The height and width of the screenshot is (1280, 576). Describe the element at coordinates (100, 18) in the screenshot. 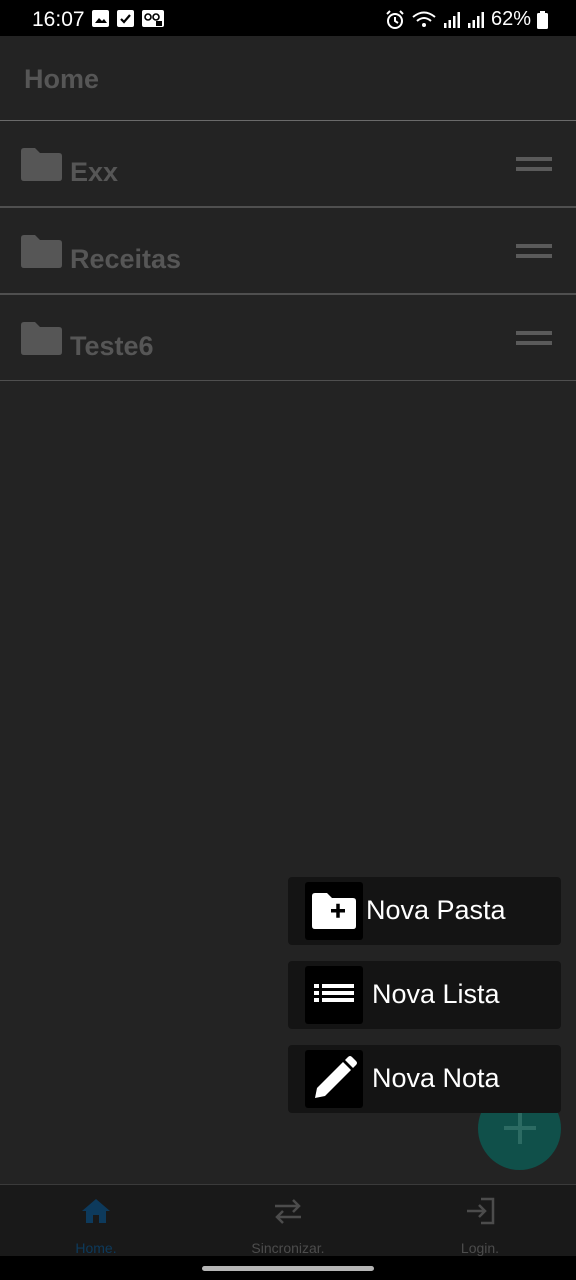

I see `image-icon` at that location.